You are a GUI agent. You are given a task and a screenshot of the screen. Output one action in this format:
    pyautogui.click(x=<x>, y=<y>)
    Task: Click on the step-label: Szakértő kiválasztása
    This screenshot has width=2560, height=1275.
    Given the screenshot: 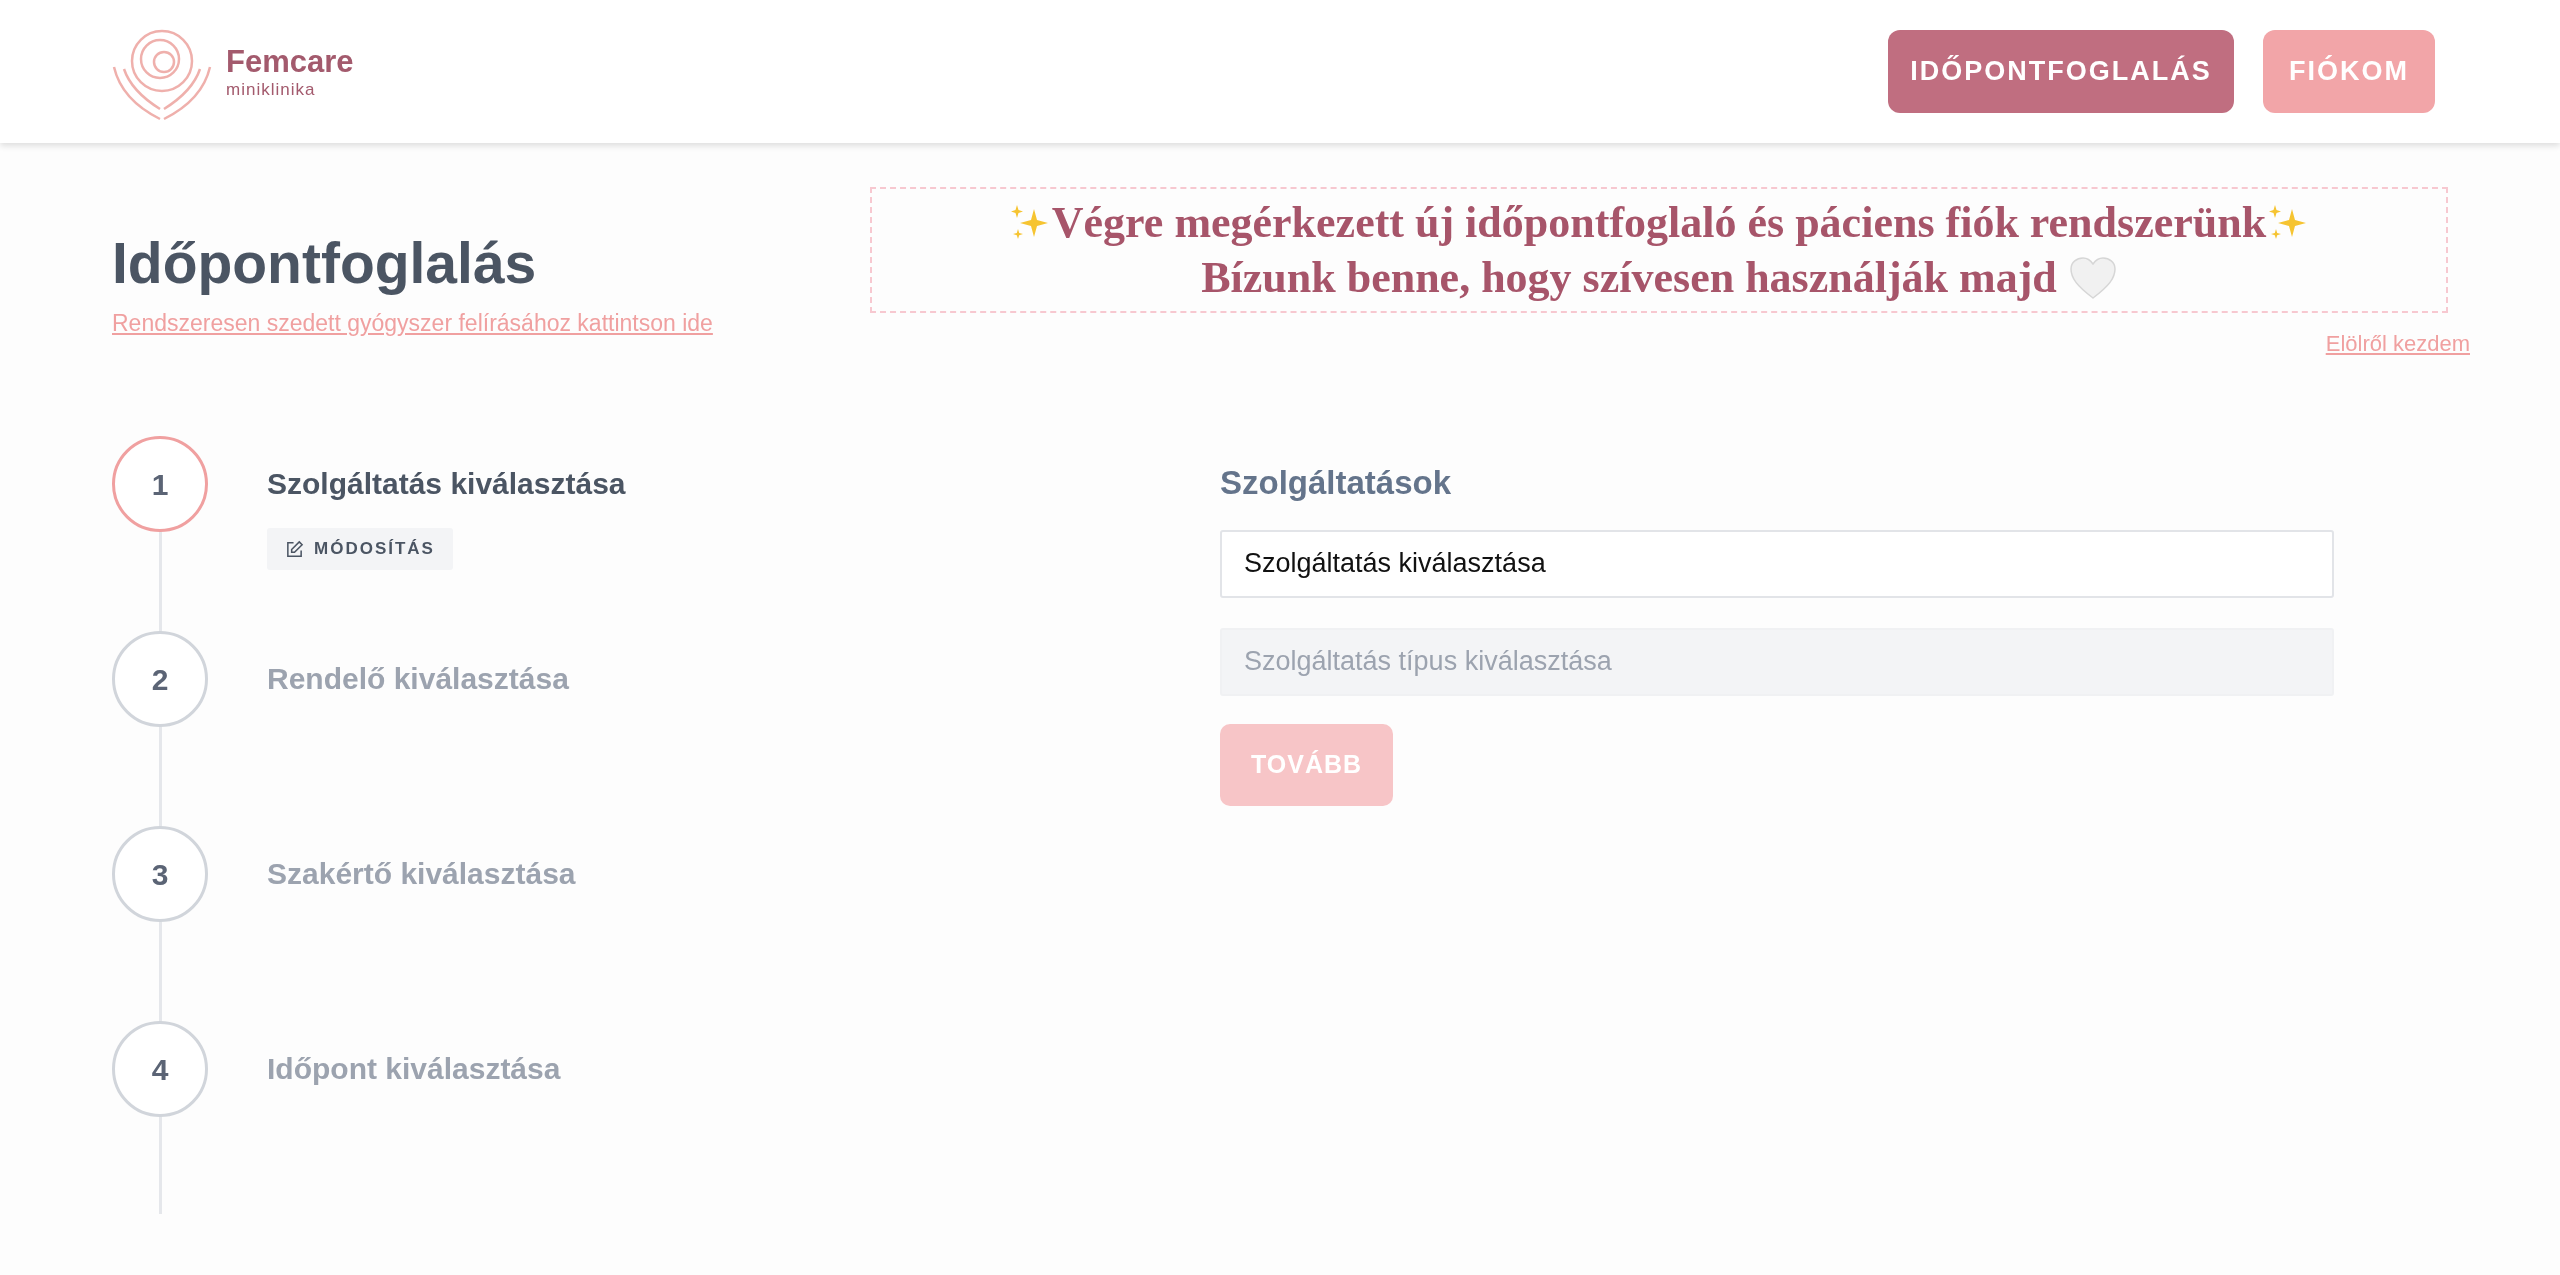 What is the action you would take?
    pyautogui.click(x=421, y=874)
    